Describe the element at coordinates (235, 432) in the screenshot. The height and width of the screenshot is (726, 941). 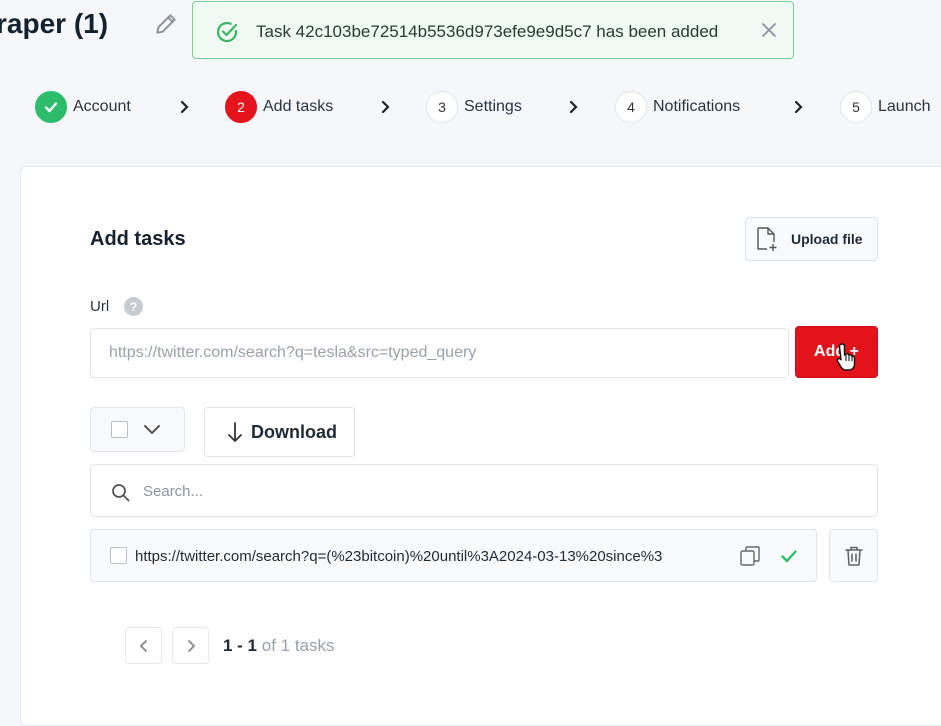
I see `arrow-down-icon` at that location.